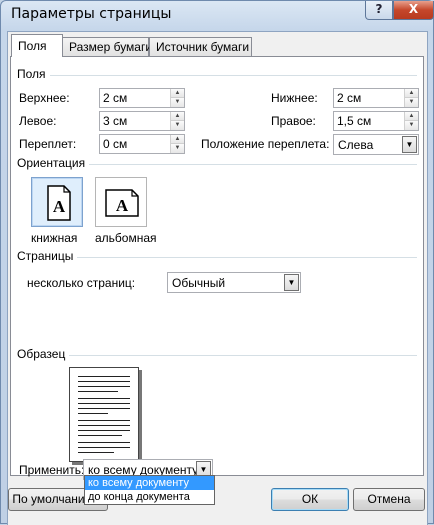  Describe the element at coordinates (115, 121) in the screenshot. I see `left-margin-value: 3 см` at that location.